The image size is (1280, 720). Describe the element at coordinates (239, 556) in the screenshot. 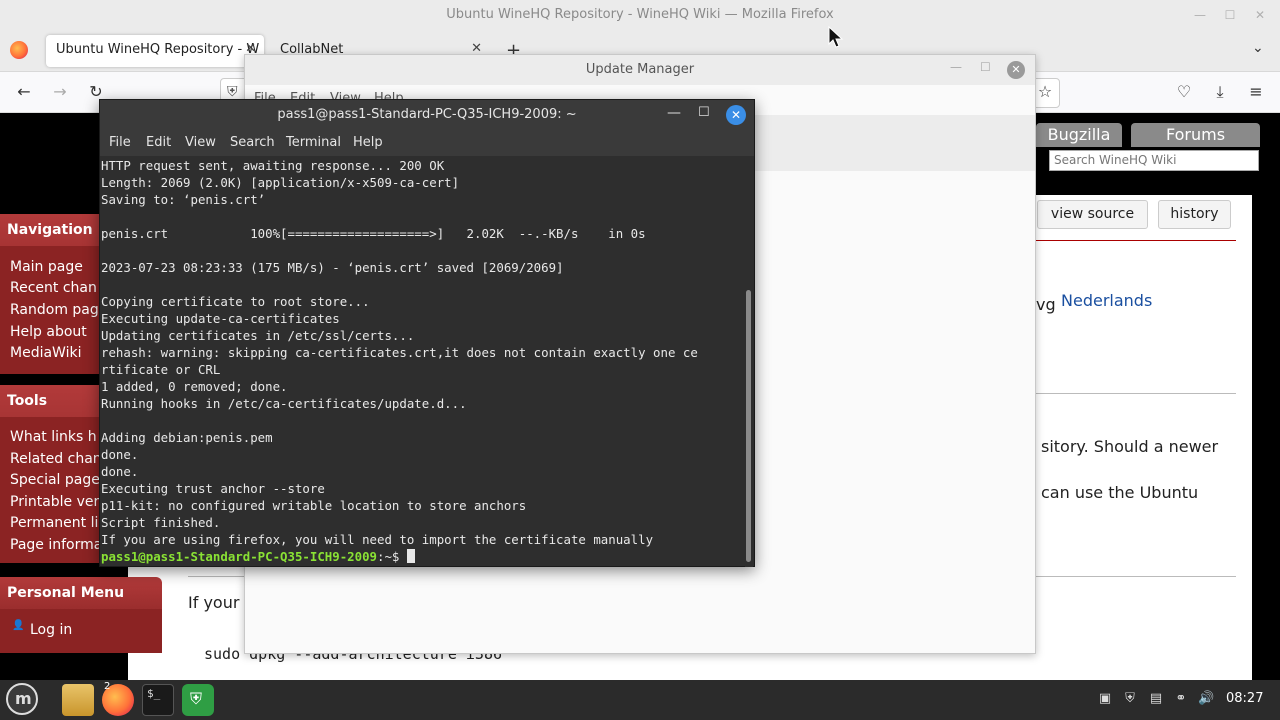

I see `prompt-user: pass1@pass1-Standard-PC-Q35-ICH9-2009` at that location.